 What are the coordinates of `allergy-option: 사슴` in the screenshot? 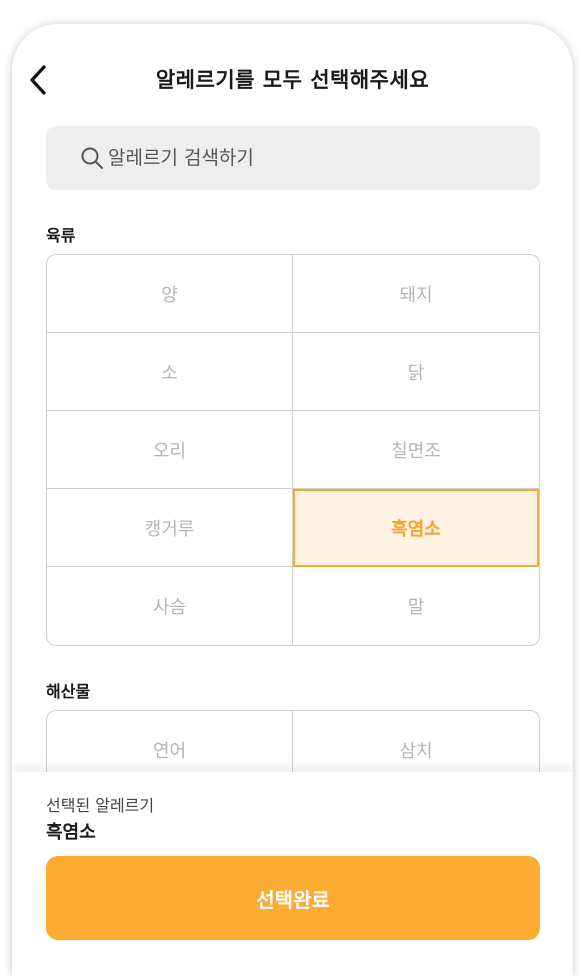 It's located at (170, 606).